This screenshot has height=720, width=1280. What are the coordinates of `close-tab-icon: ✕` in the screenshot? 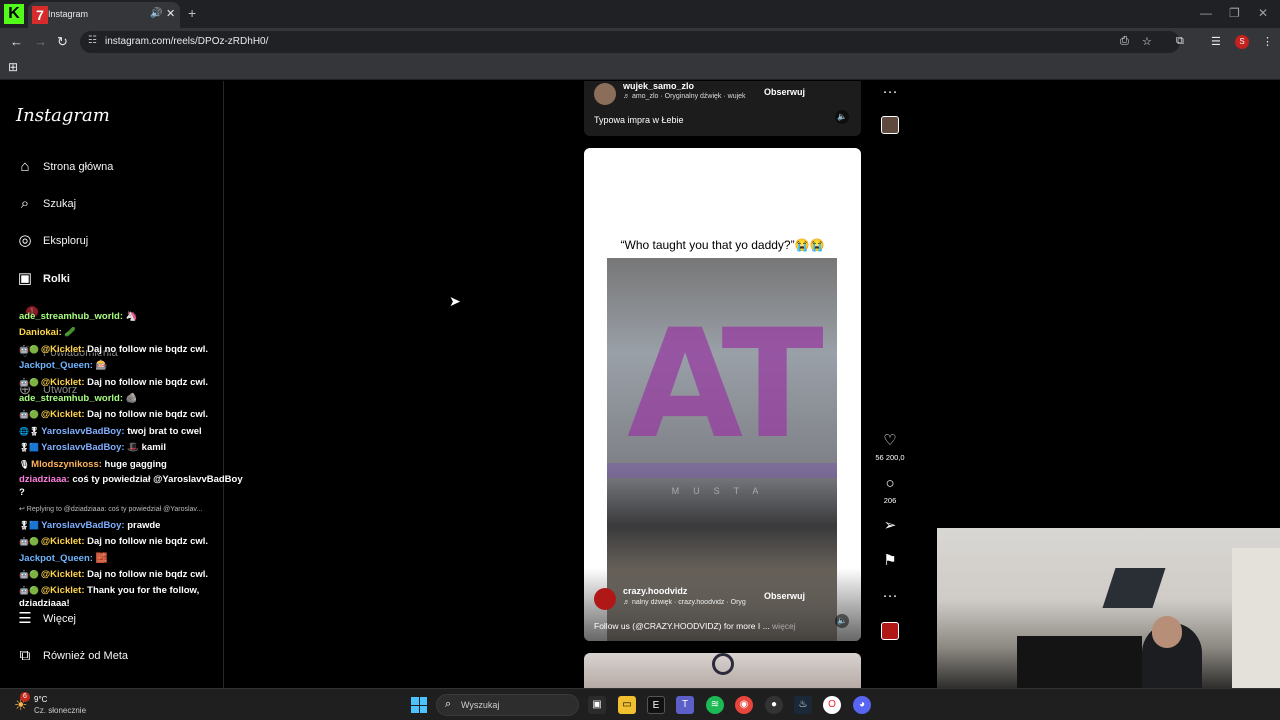 It's located at (170, 13).